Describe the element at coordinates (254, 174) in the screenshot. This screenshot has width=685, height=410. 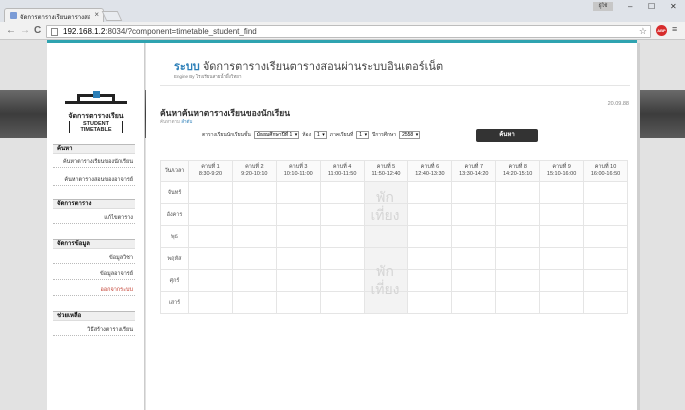
I see `period-time: 9:20-10:10` at that location.